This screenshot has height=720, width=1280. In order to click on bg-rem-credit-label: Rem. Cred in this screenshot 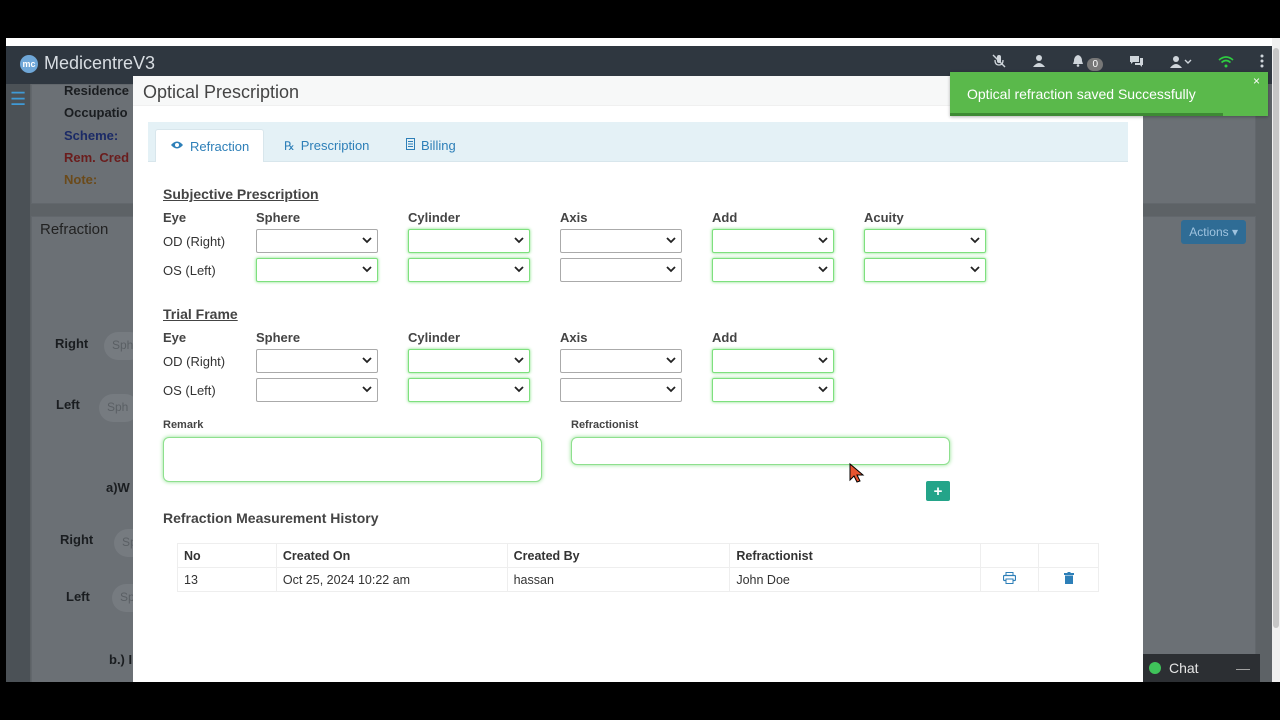, I will do `click(97, 157)`.